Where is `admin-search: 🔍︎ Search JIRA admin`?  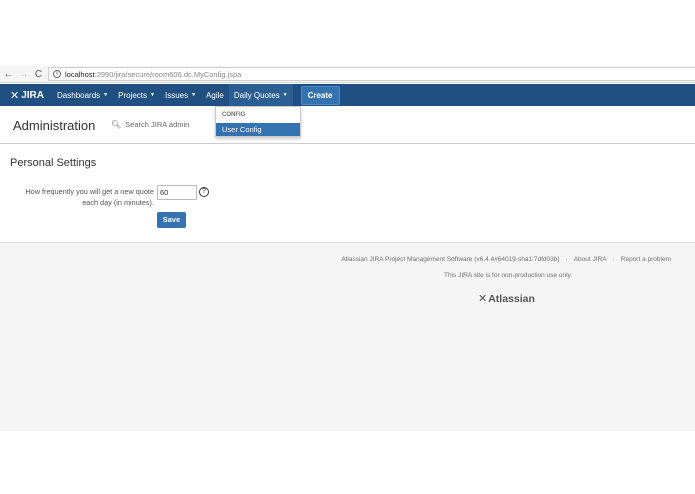
admin-search: 🔍︎ Search JIRA admin is located at coordinates (150, 124).